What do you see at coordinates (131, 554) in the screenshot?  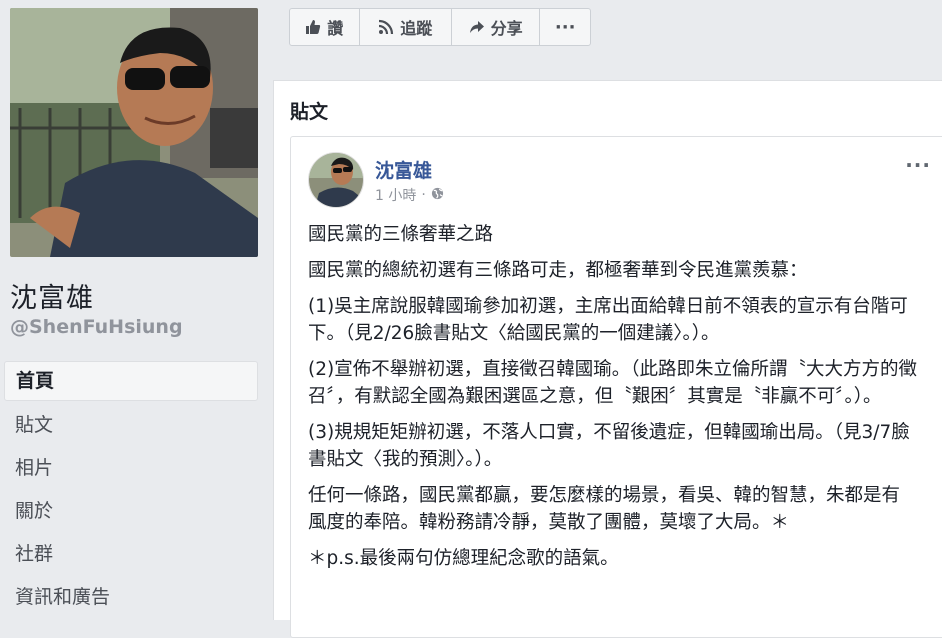 I see `nav-item-community: 社群` at bounding box center [131, 554].